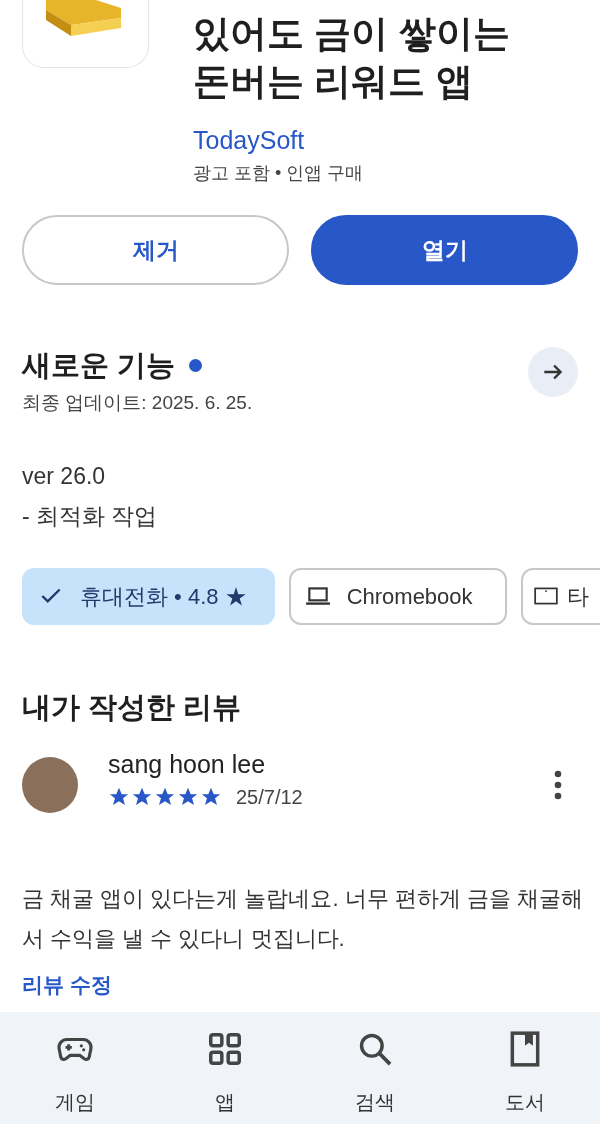 Image resolution: width=600 pixels, height=1124 pixels. I want to click on developer-link: TodaySoft, so click(351, 140).